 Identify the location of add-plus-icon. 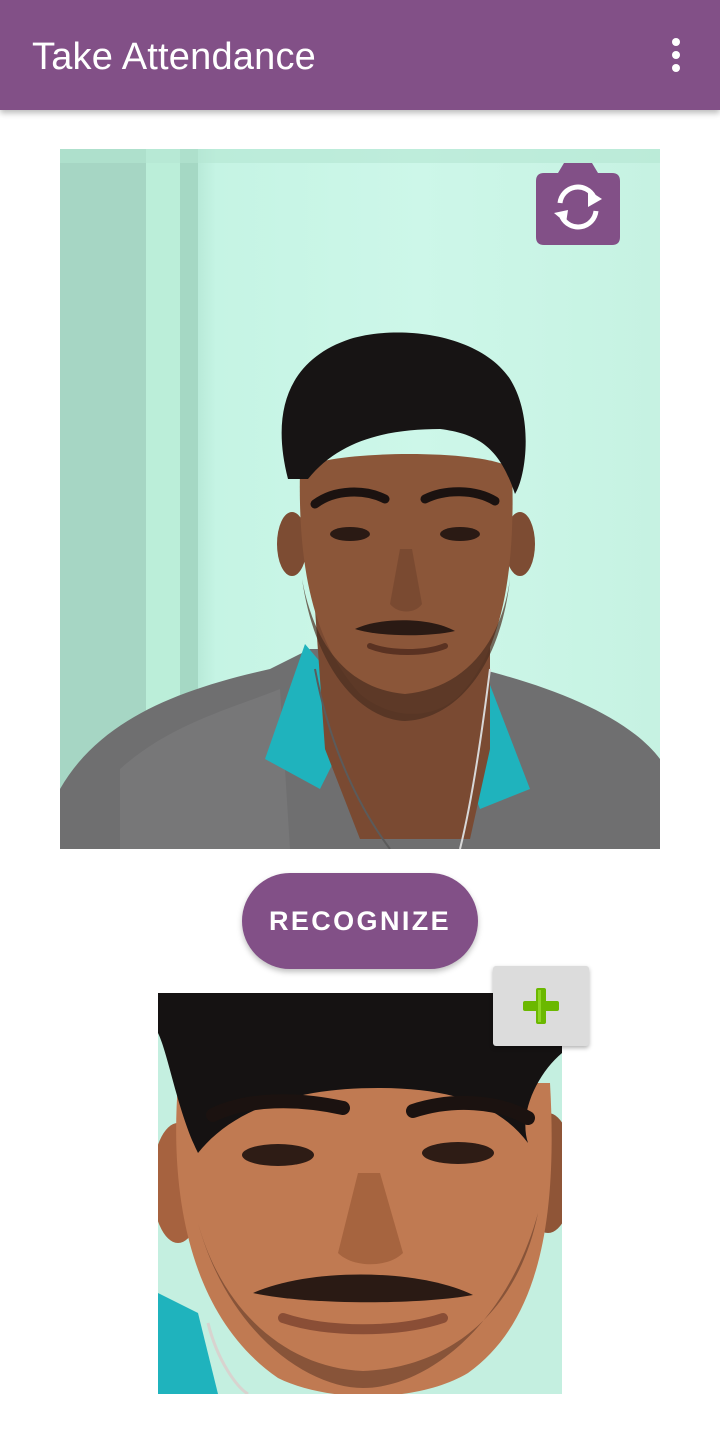
(541, 1006).